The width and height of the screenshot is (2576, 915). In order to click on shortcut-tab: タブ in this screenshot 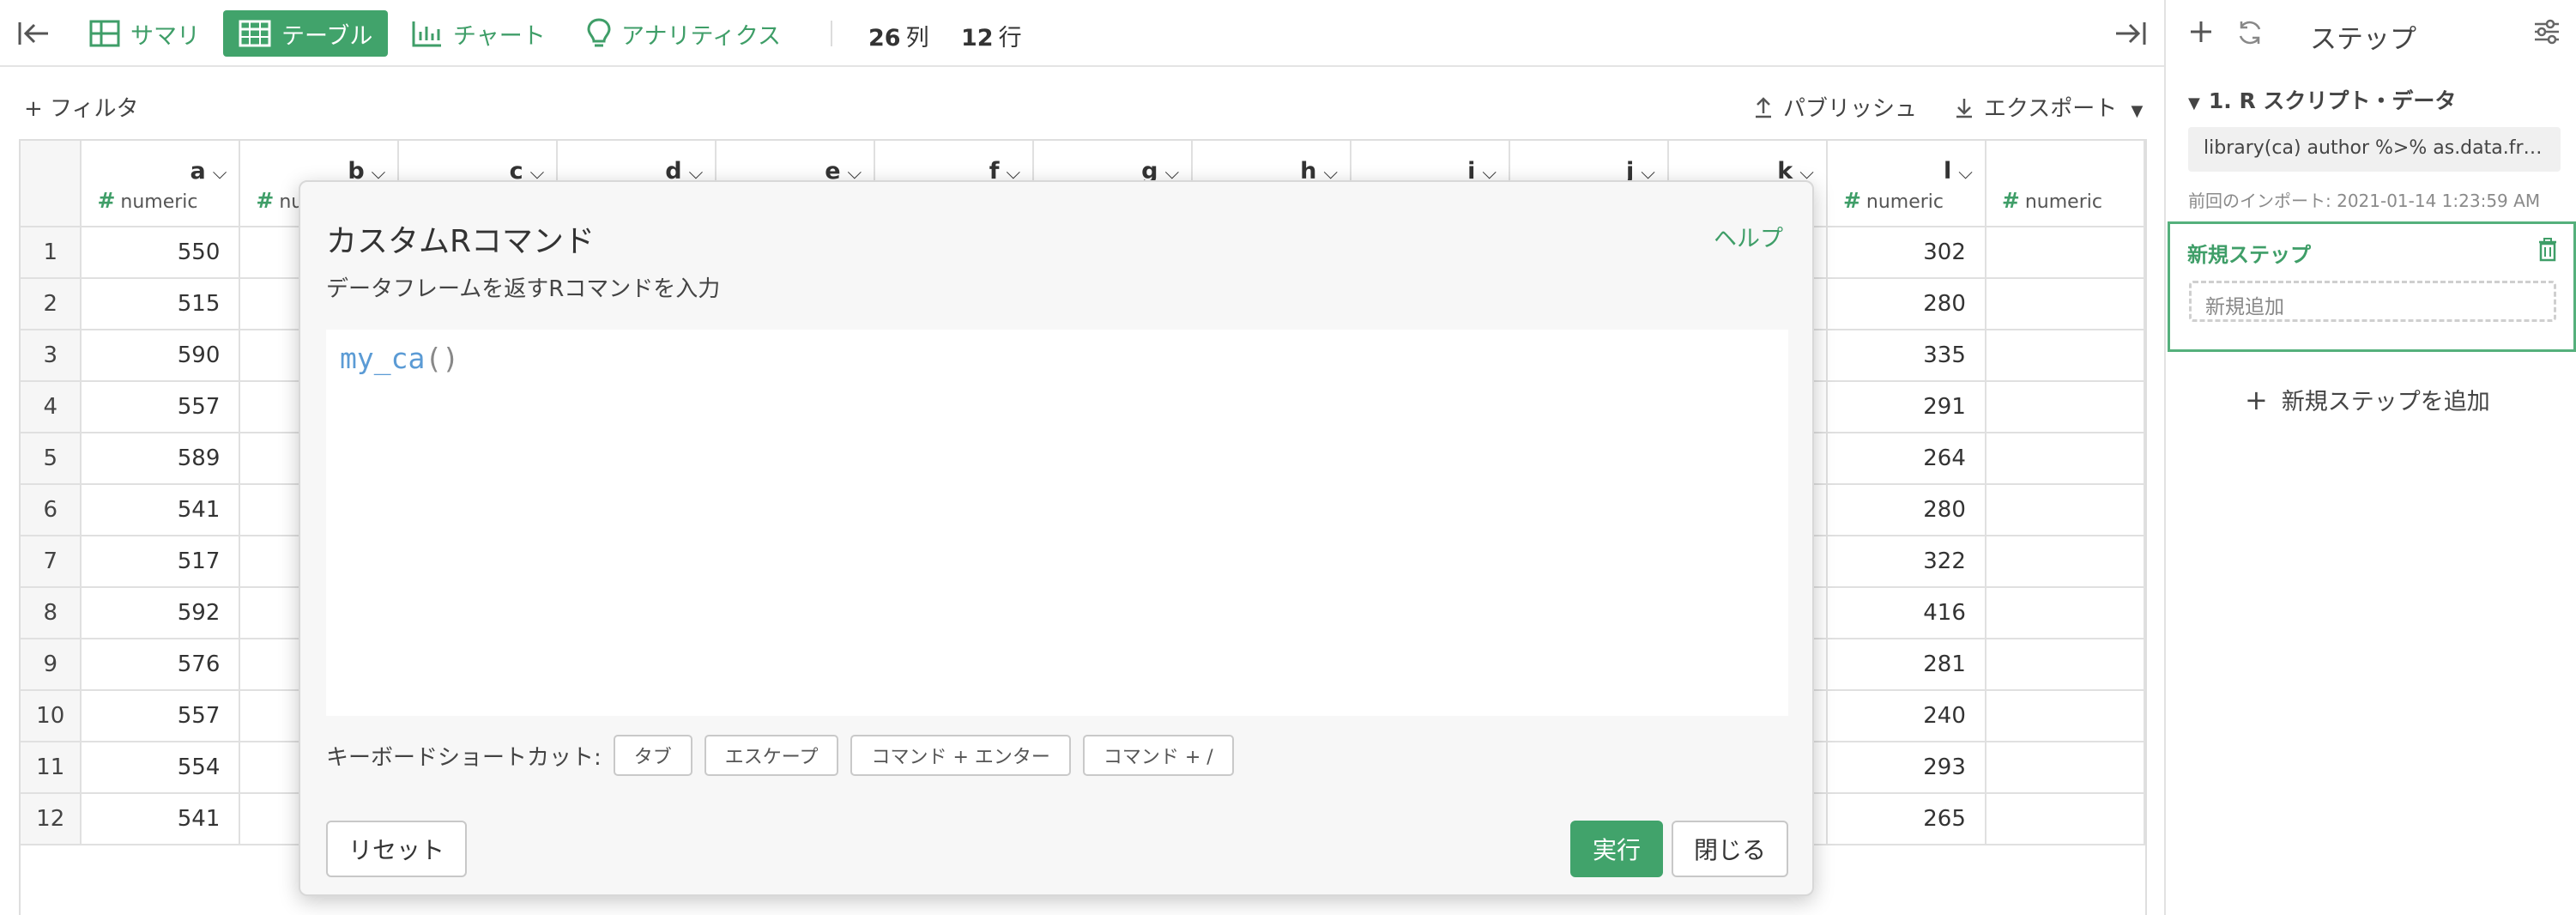, I will do `click(652, 756)`.